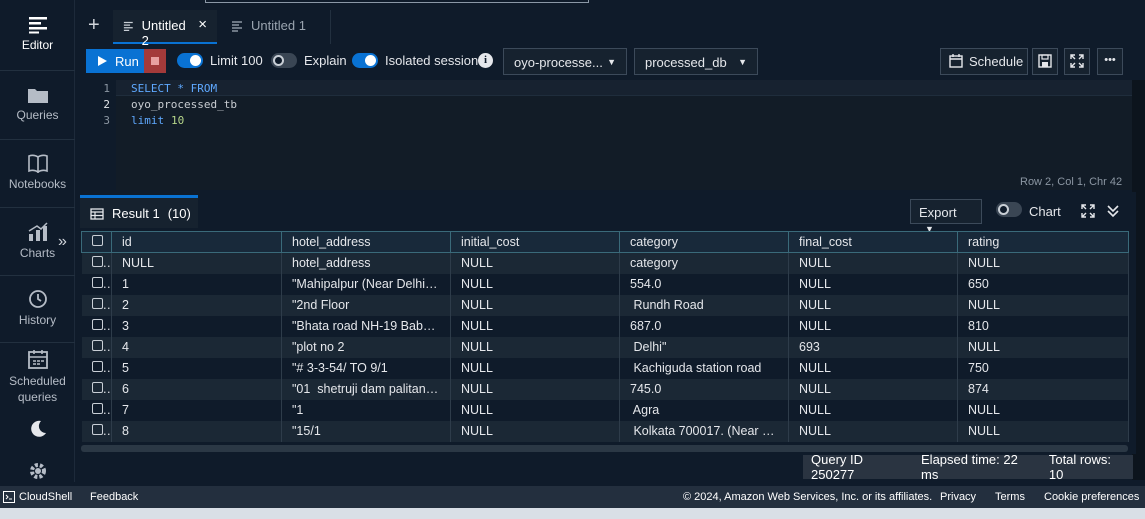 The width and height of the screenshot is (1145, 519). I want to click on rail-item-queries: Queries, so click(37, 104).